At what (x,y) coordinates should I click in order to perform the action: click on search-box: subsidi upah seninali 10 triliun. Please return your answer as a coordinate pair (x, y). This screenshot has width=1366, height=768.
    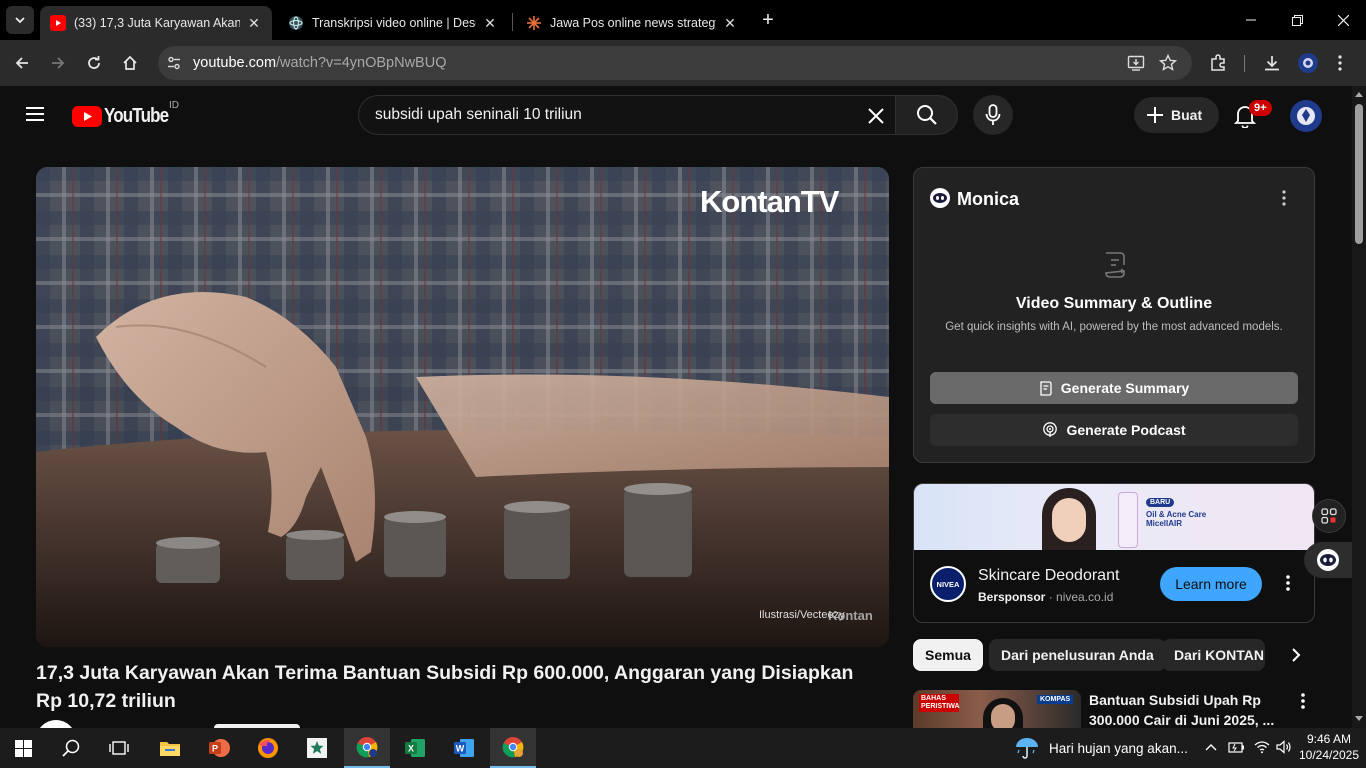
    Looking at the image, I should click on (627, 115).